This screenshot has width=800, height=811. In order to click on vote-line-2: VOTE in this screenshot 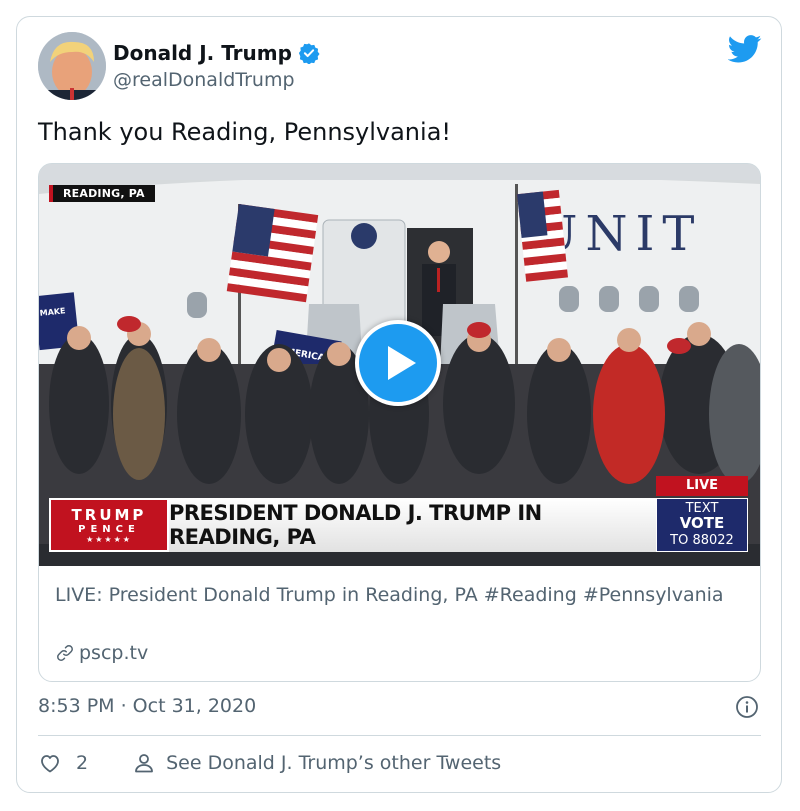, I will do `click(702, 523)`.